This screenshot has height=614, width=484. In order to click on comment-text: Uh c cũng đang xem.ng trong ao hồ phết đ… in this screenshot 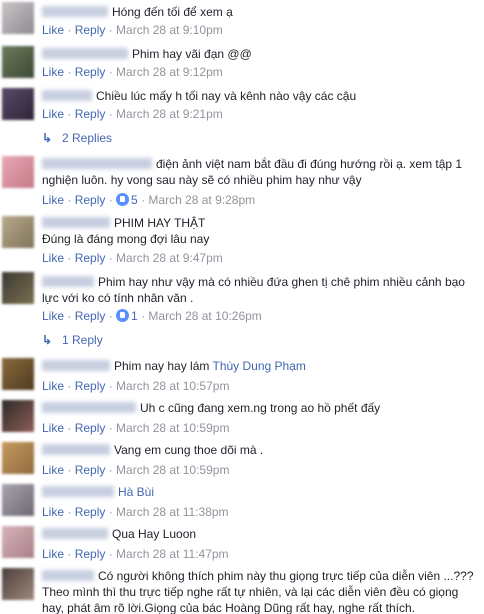, I will do `click(260, 408)`.